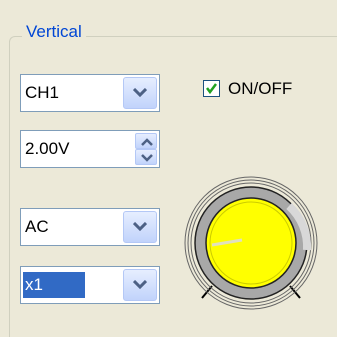  I want to click on chevron-up-icon, so click(147, 142).